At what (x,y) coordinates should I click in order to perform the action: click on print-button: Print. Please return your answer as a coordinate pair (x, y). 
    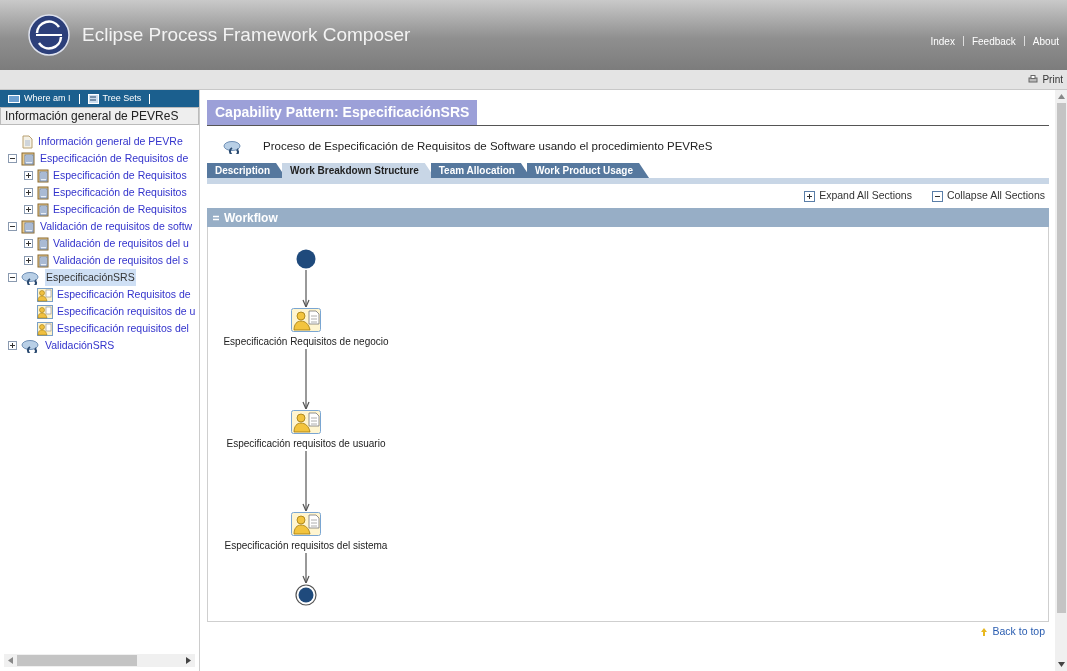
    Looking at the image, I should click on (1045, 79).